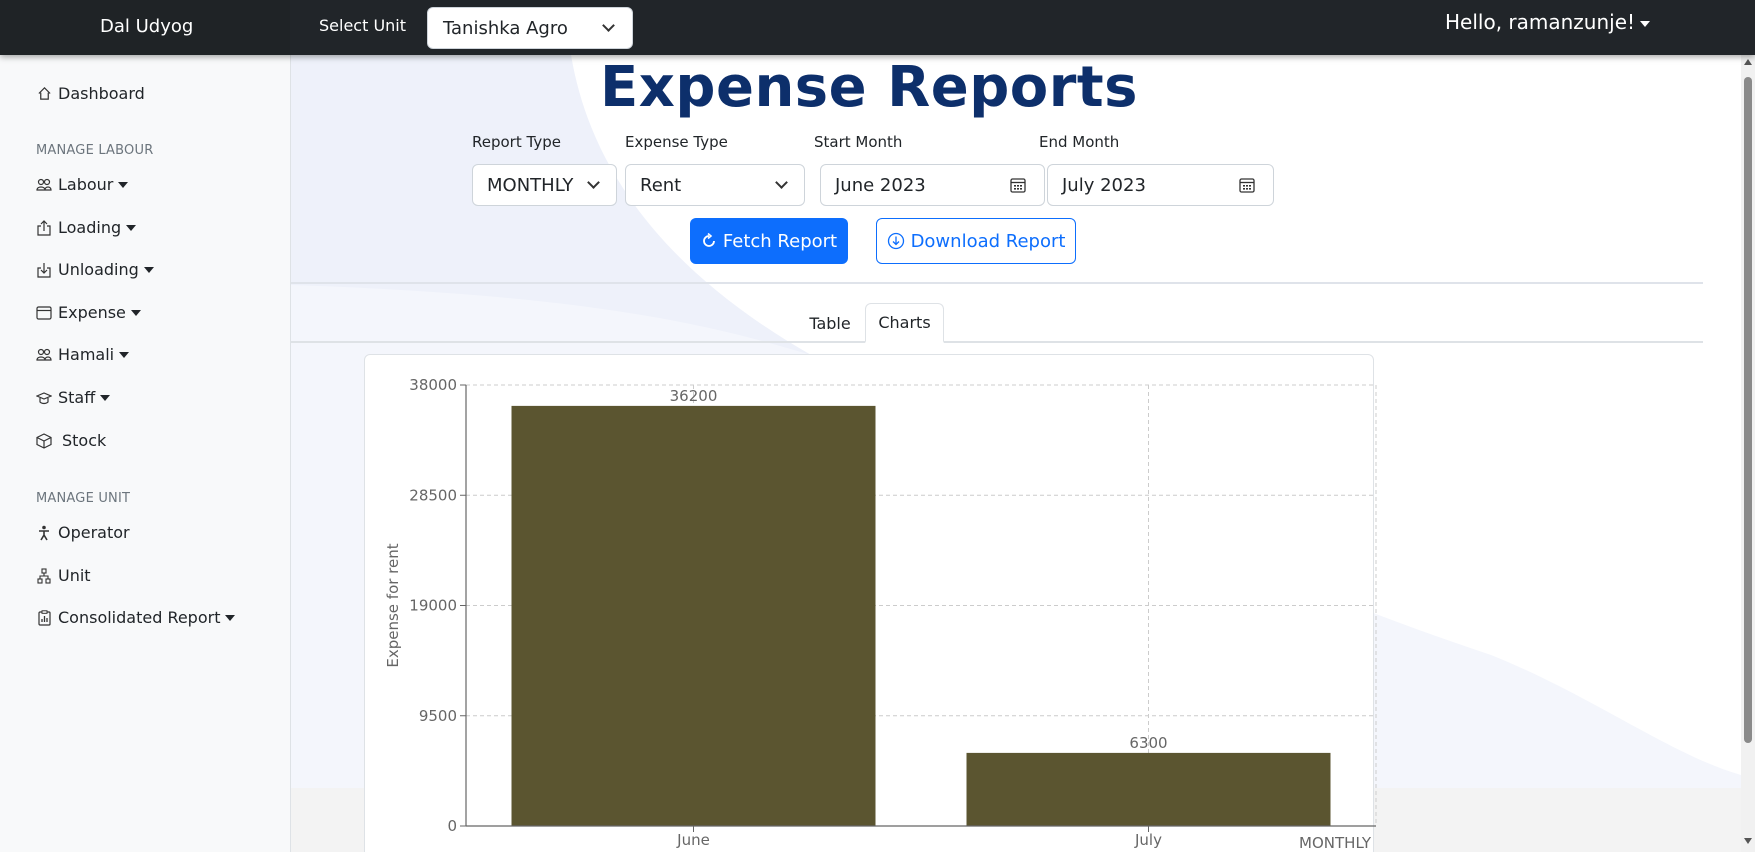  Describe the element at coordinates (715, 185) in the screenshot. I see `expense-type-select: Rent` at that location.